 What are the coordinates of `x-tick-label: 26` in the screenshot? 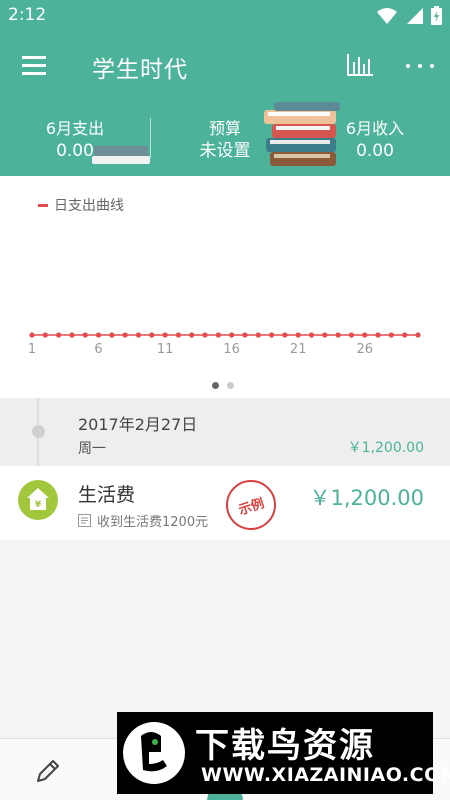 It's located at (364, 349).